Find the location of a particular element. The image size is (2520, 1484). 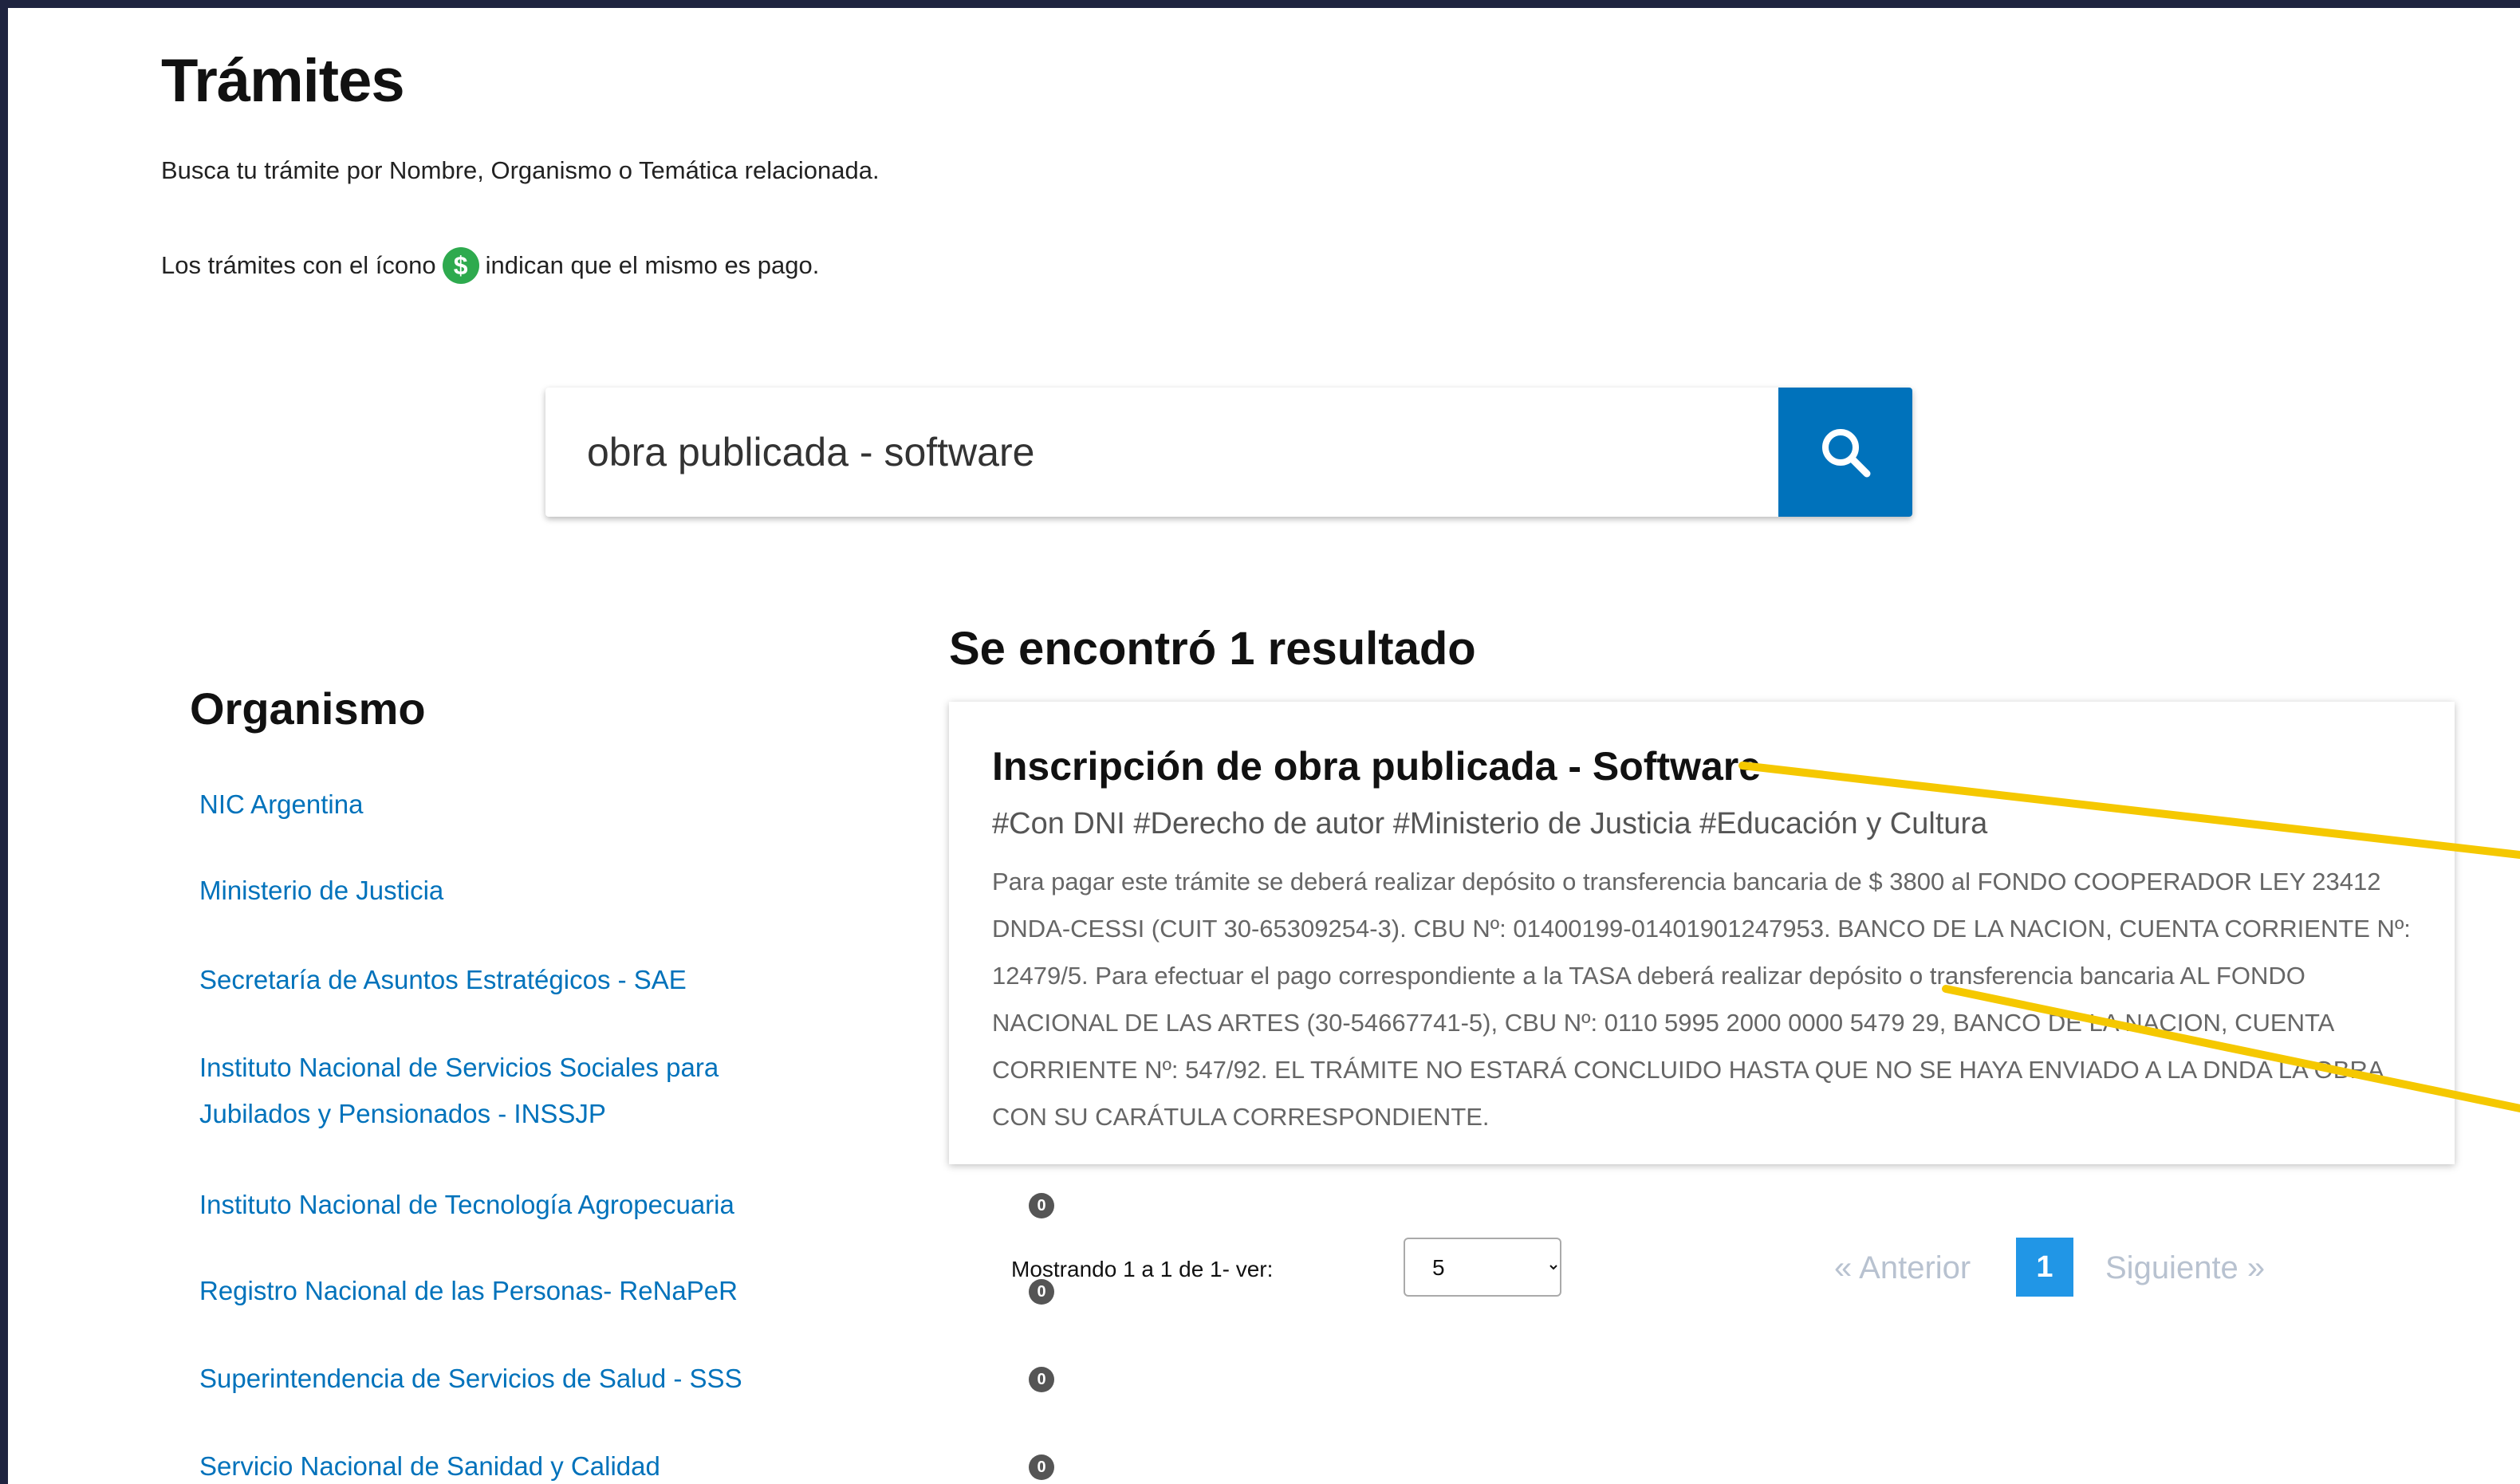

annotation-line-title is located at coordinates (2129, 810).